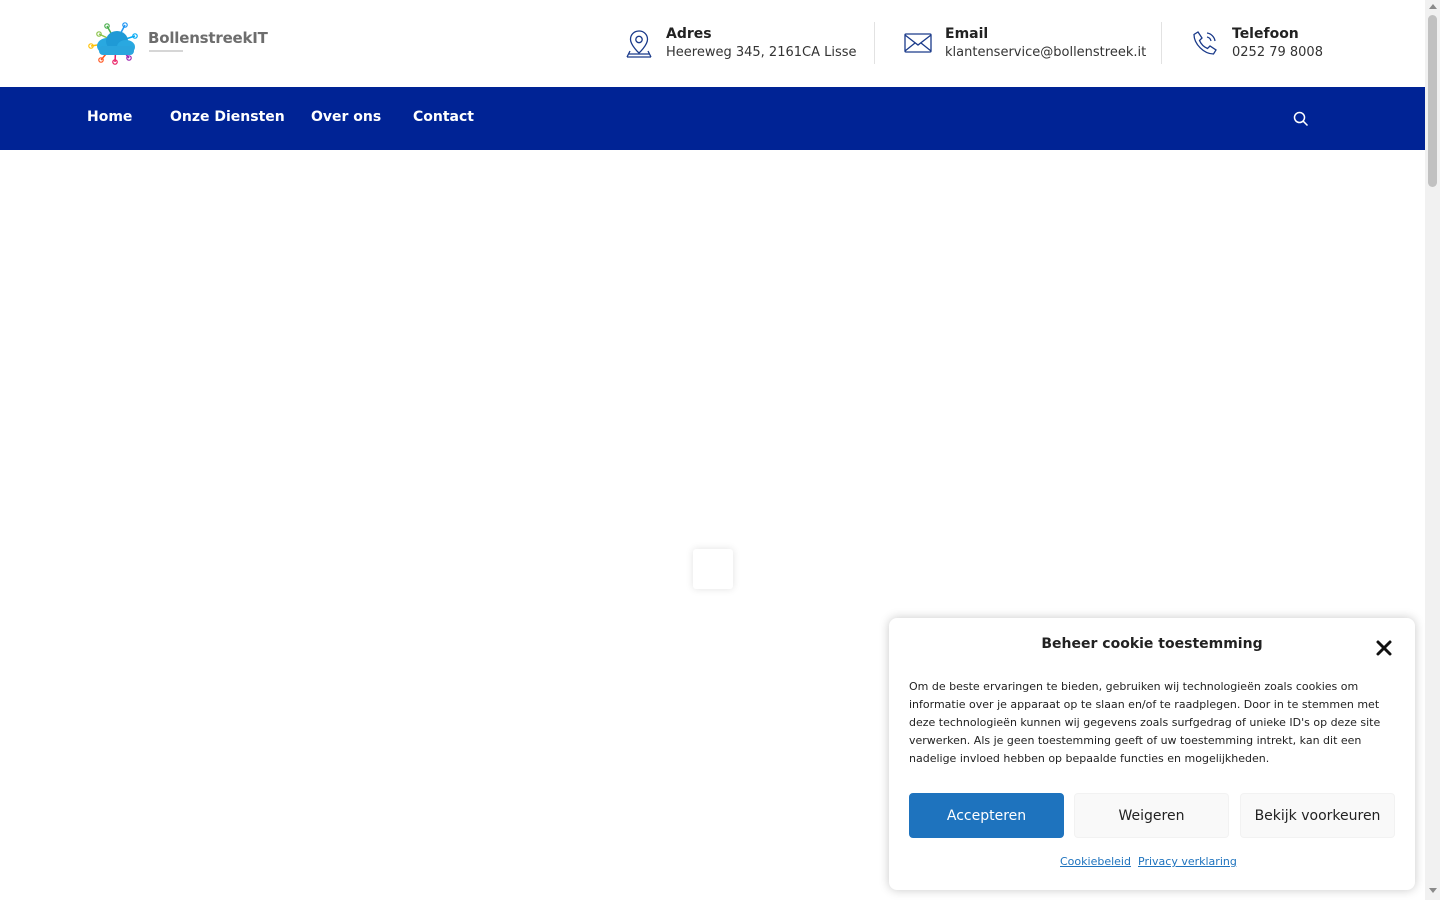 Image resolution: width=1440 pixels, height=900 pixels. What do you see at coordinates (761, 52) in the screenshot?
I see `address-value: Heereweg 345, 2161CA Lisse` at bounding box center [761, 52].